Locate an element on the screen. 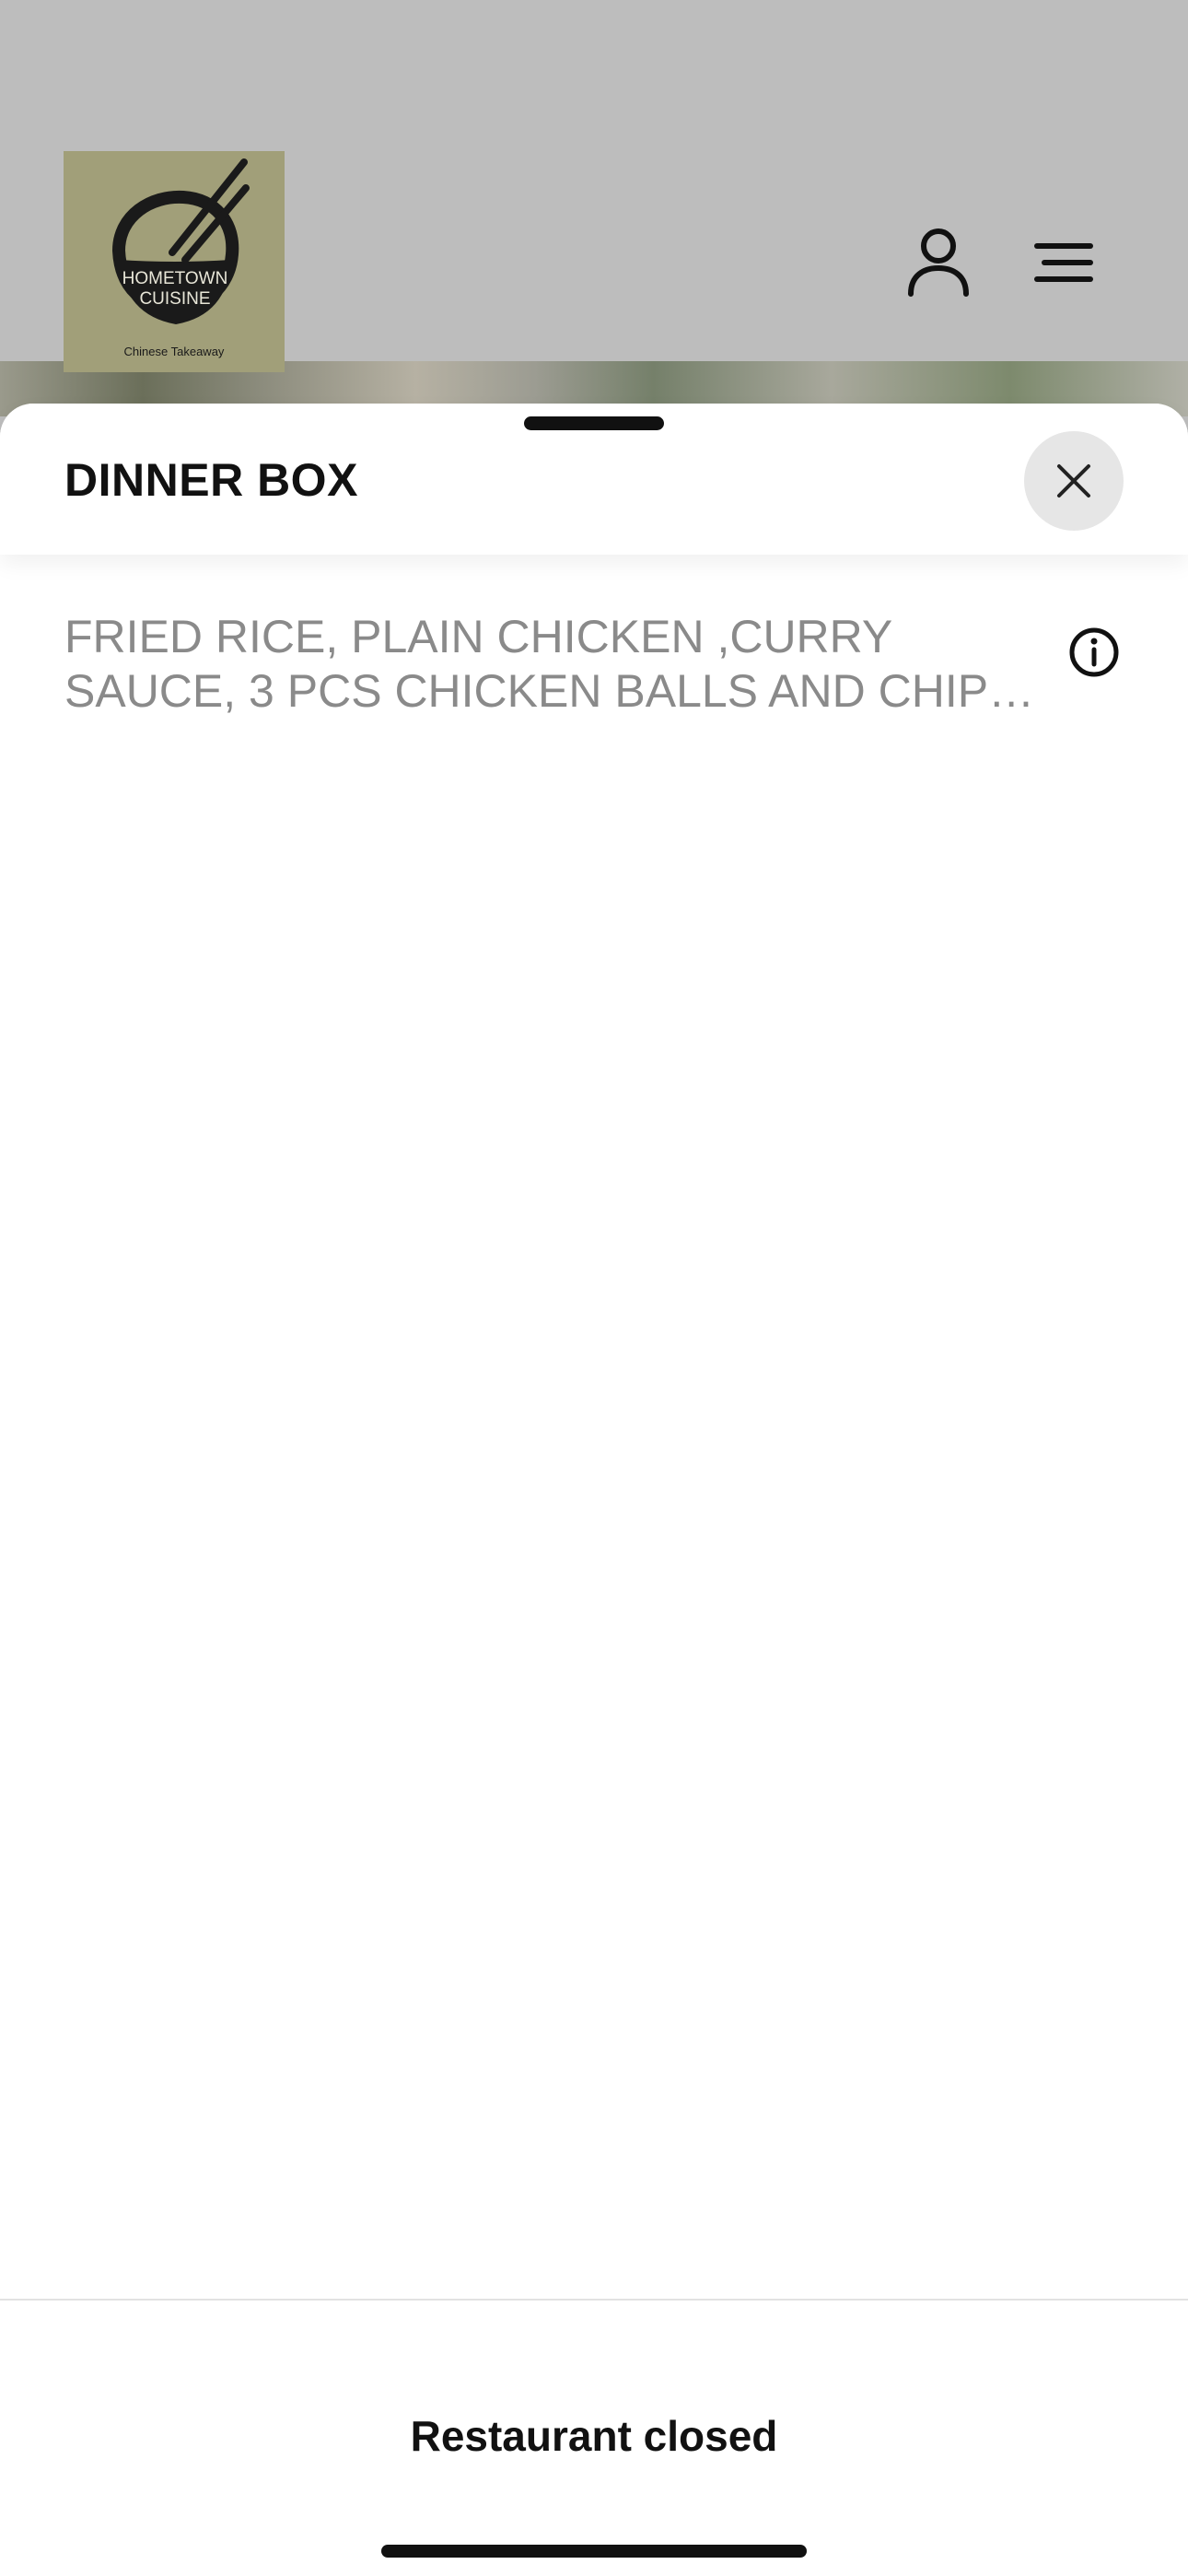 The image size is (1188, 2576). logo-tagline: Chinese Takeaway is located at coordinates (174, 351).